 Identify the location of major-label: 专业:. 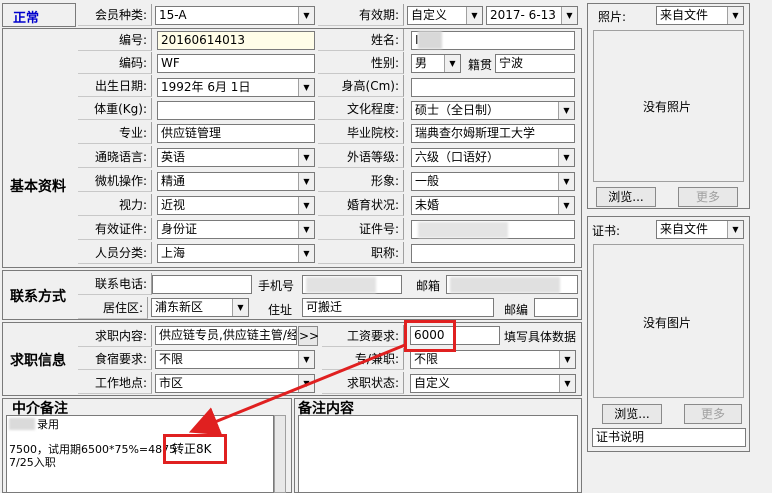
(115, 133).